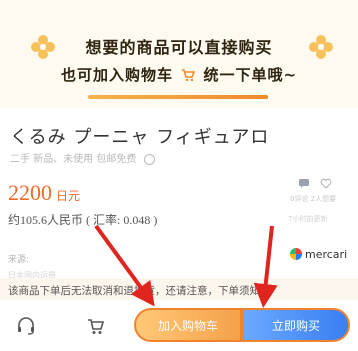 Image resolution: width=358 pixels, height=351 pixels. Describe the element at coordinates (139, 291) in the screenshot. I see `purchase-notice: 该商品下单后无法取消和退换货，还请注意，下单须知。` at that location.